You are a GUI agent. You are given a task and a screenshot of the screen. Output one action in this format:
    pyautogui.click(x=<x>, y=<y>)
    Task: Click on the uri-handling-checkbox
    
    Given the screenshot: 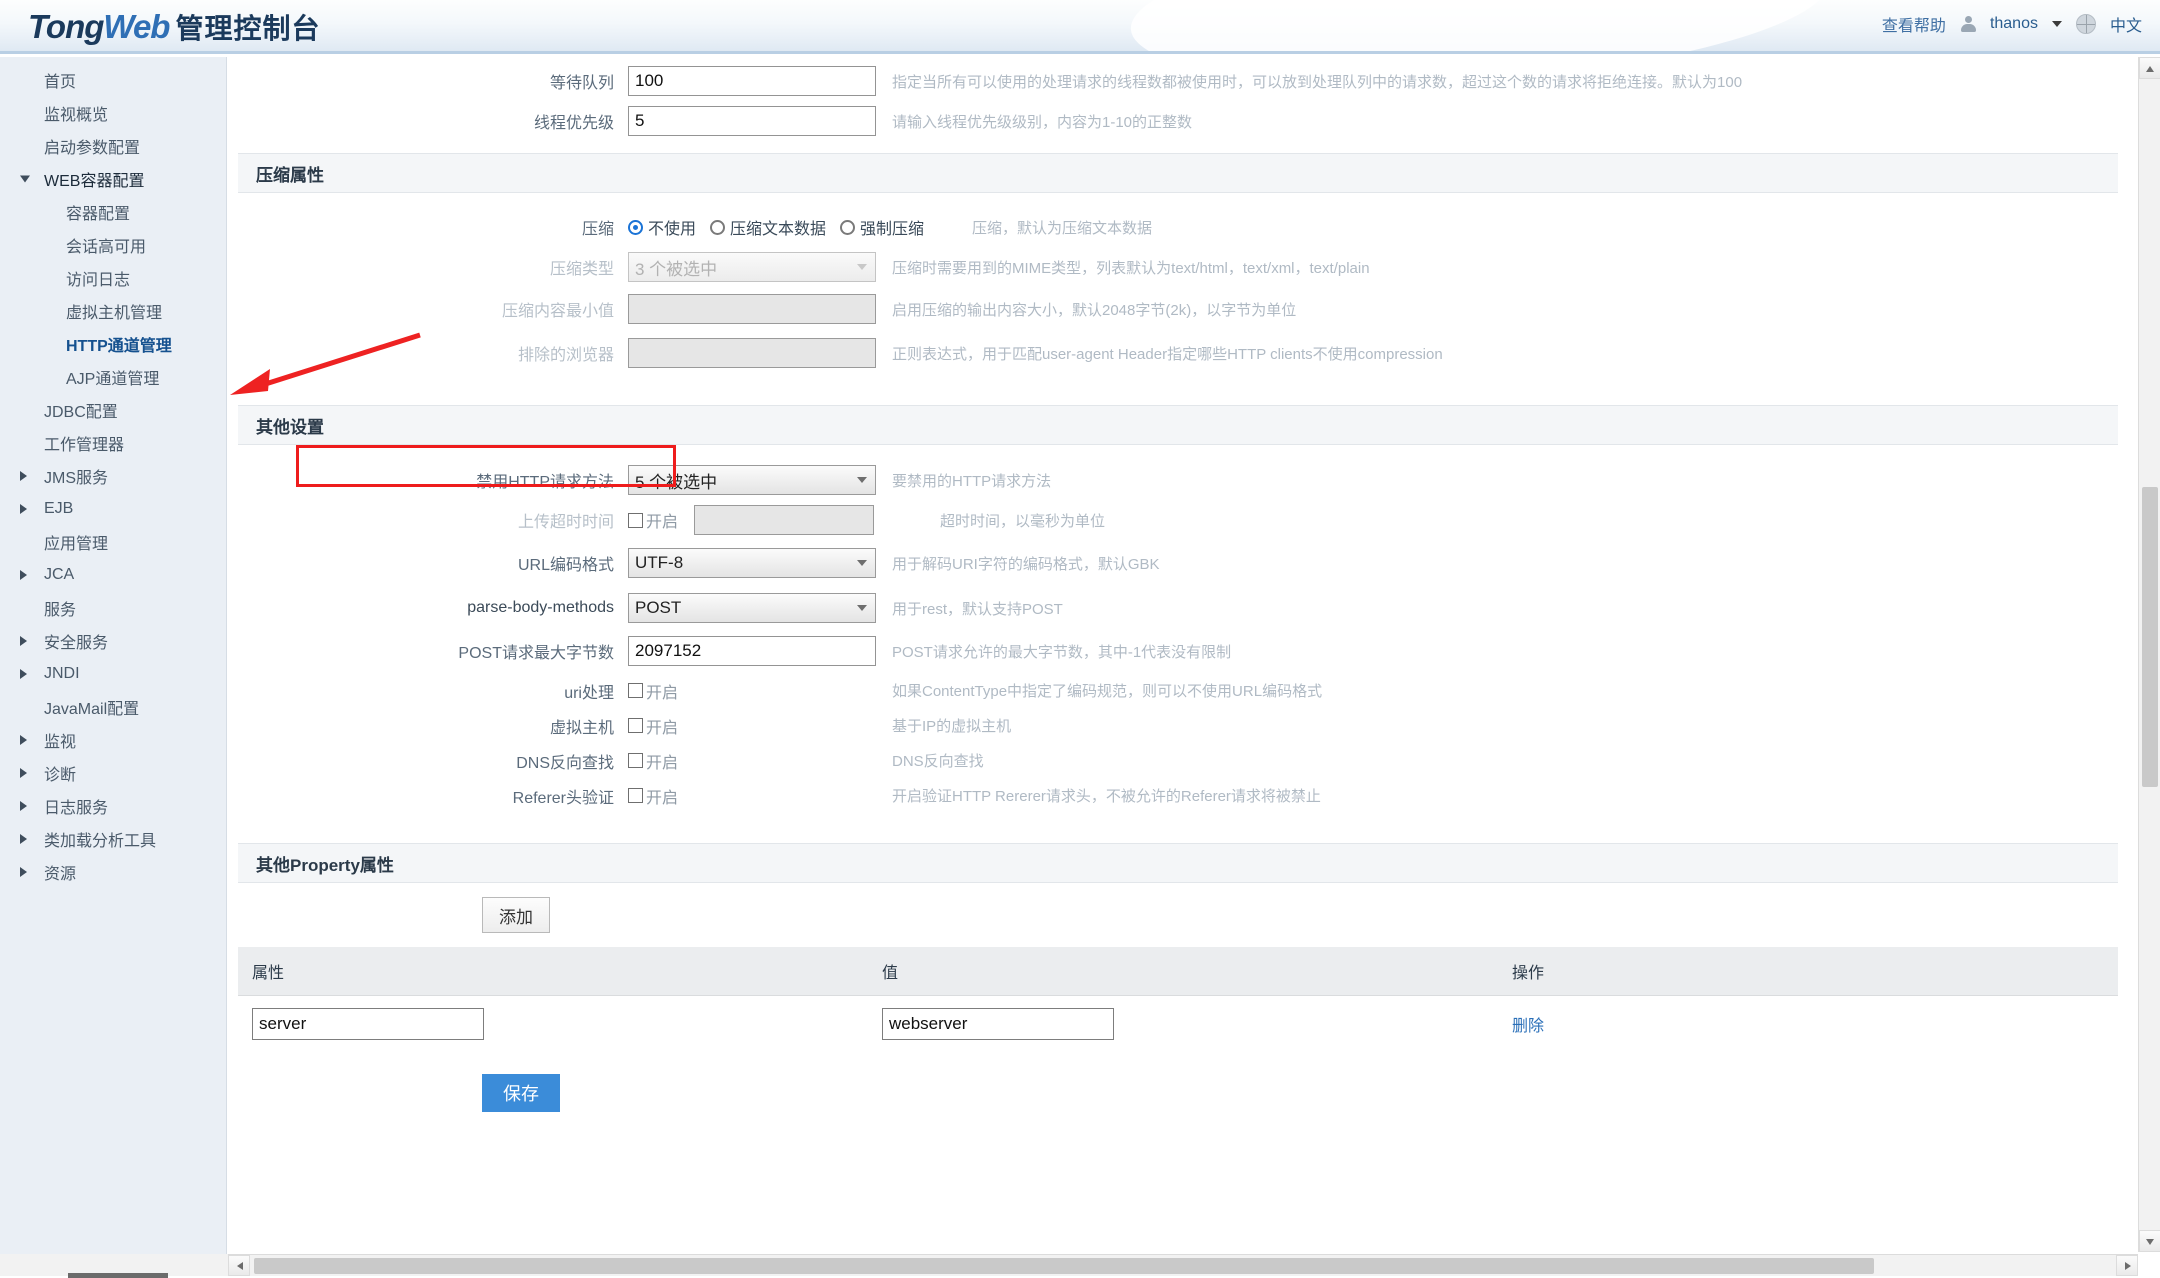 What is the action you would take?
    pyautogui.click(x=635, y=690)
    